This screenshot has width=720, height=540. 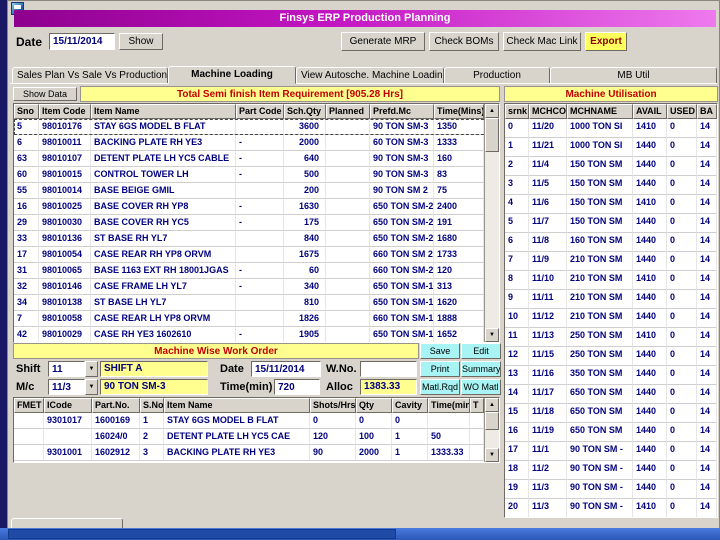 I want to click on table-row: 4 11/6 150 TON SM 1410 0 14, so click(x=611, y=204).